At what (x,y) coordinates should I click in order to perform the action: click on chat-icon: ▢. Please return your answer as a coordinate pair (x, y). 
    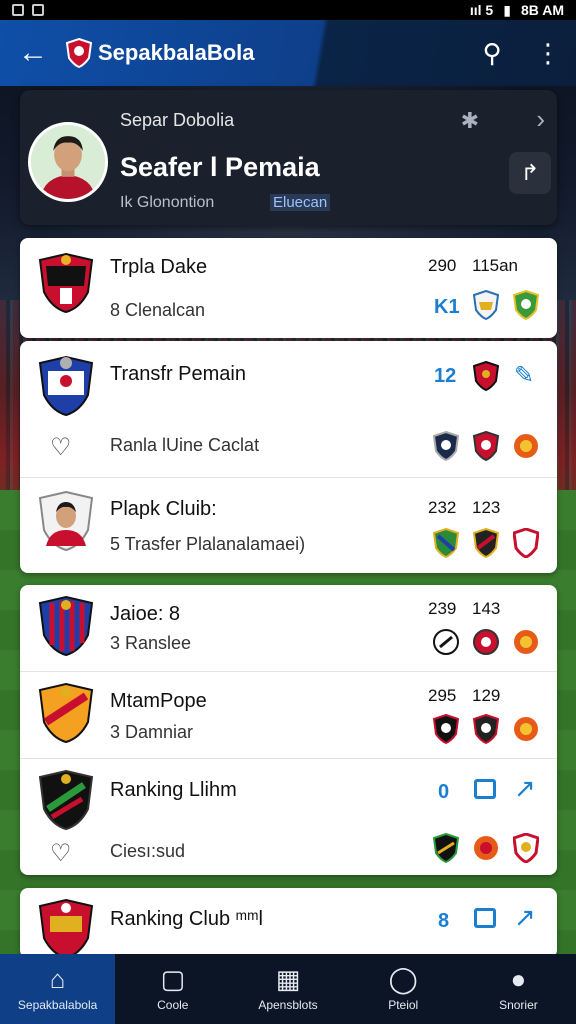
    Looking at the image, I should click on (173, 979).